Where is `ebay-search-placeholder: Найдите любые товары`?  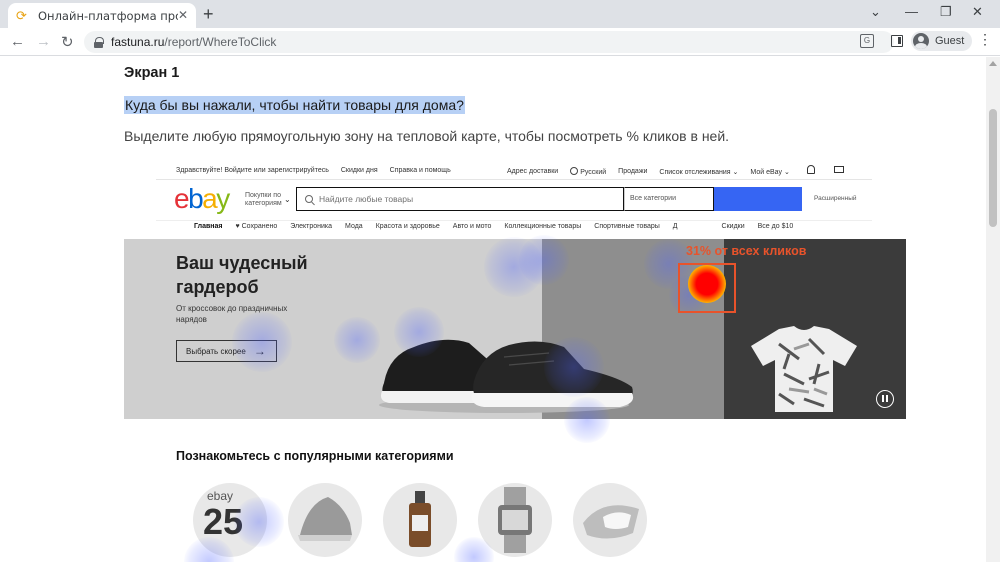 ebay-search-placeholder: Найдите любые товары is located at coordinates (366, 199).